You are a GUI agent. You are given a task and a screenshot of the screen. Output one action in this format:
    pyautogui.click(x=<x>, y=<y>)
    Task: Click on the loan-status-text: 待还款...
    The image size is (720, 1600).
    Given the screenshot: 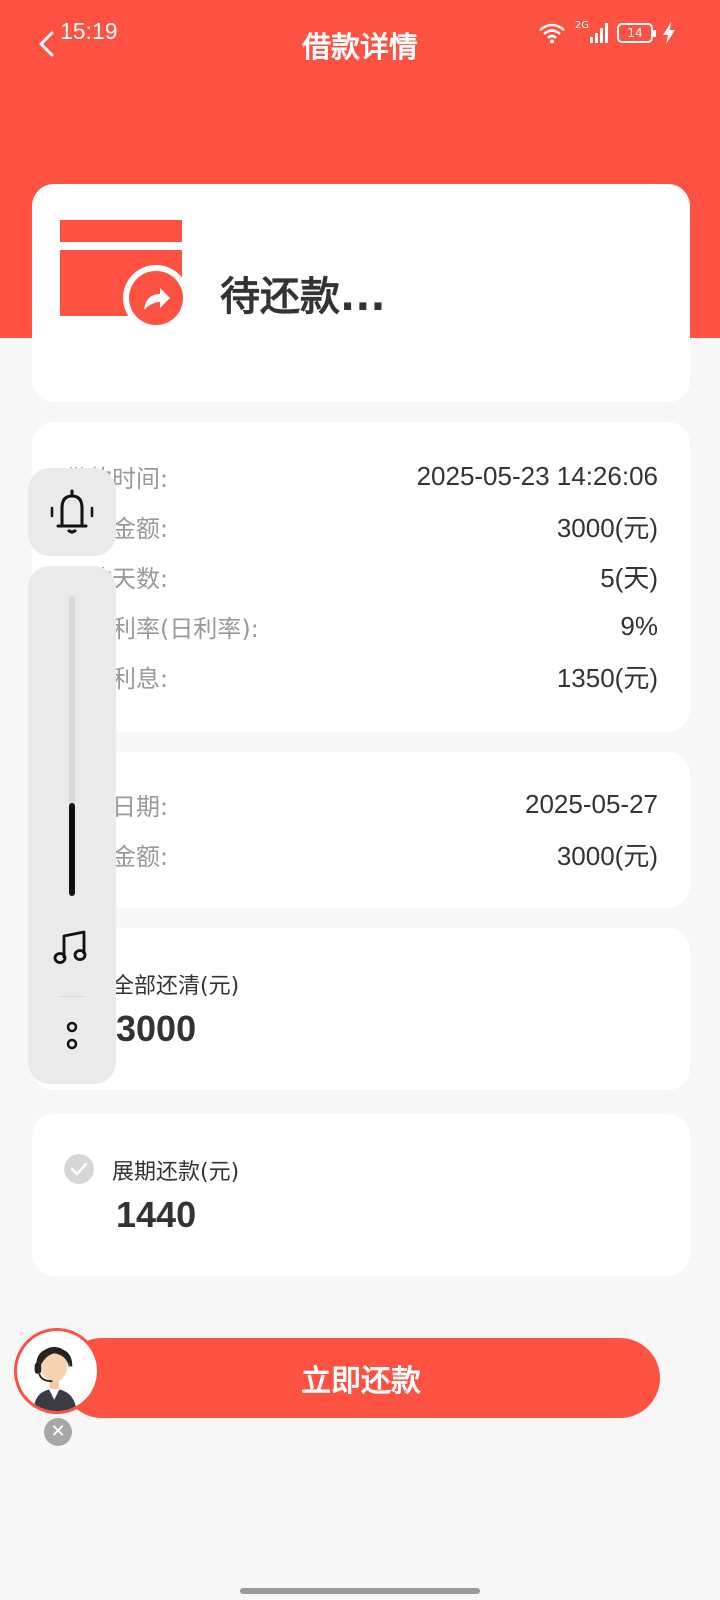 What is the action you would take?
    pyautogui.click(x=303, y=297)
    